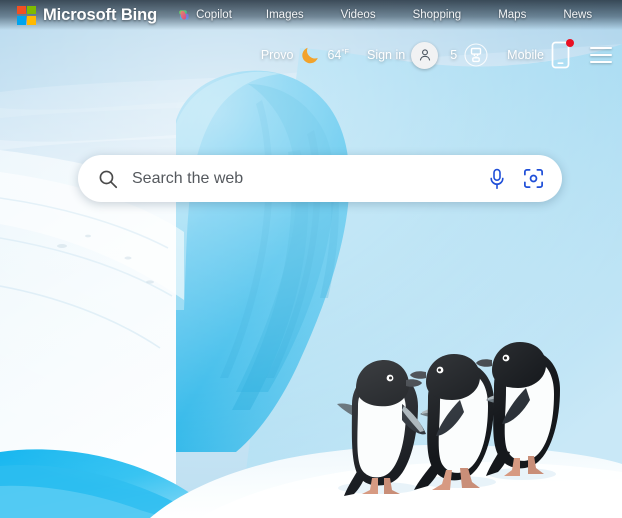 The image size is (622, 518). Describe the element at coordinates (476, 55) in the screenshot. I see `rewards-medal-icon` at that location.